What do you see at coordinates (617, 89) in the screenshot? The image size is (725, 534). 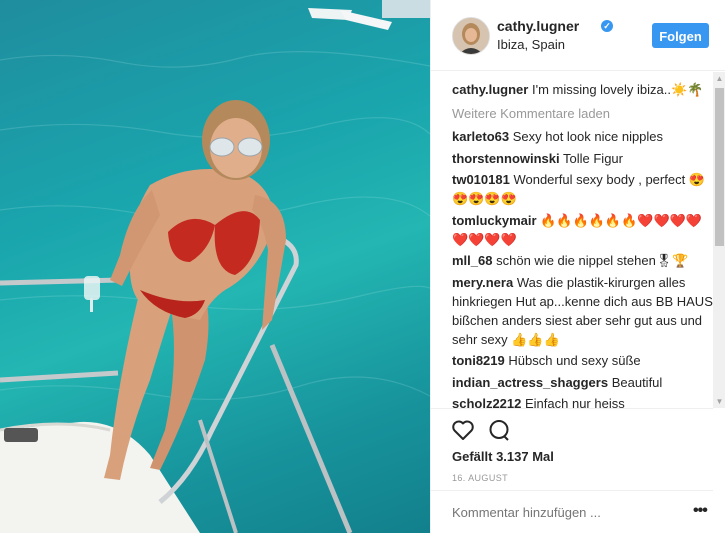 I see `caption-text: I'm missing lovely ibiza..☀️🌴` at bounding box center [617, 89].